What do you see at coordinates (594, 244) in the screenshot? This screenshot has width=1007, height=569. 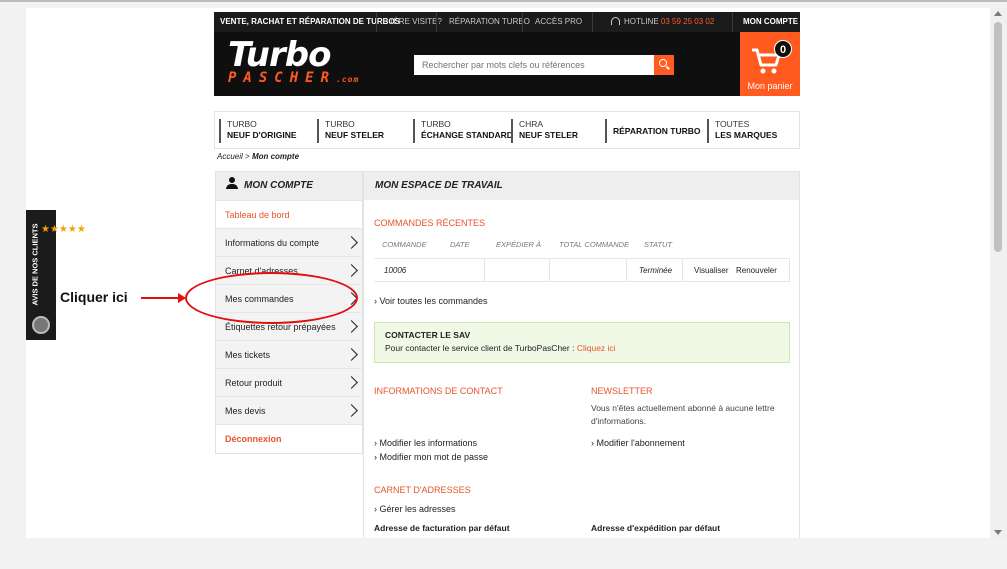 I see `col-total: TOTAL COMMANDE` at bounding box center [594, 244].